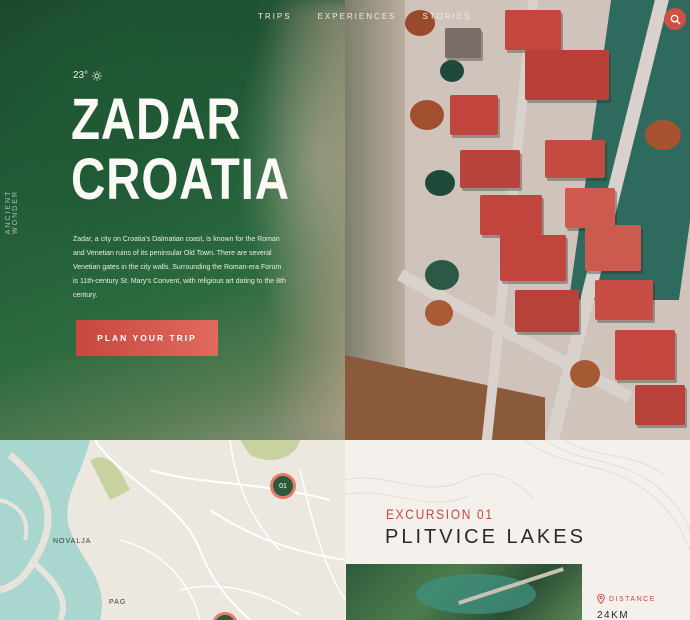 This screenshot has height=620, width=690. I want to click on distance-value: 24KM, so click(613, 615).